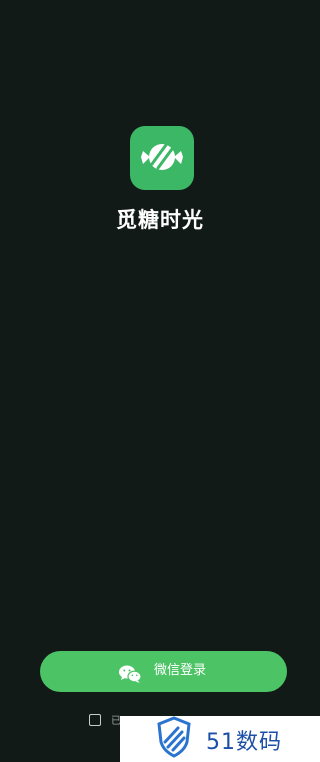 This screenshot has width=320, height=762. I want to click on agreement-checkbox, so click(95, 720).